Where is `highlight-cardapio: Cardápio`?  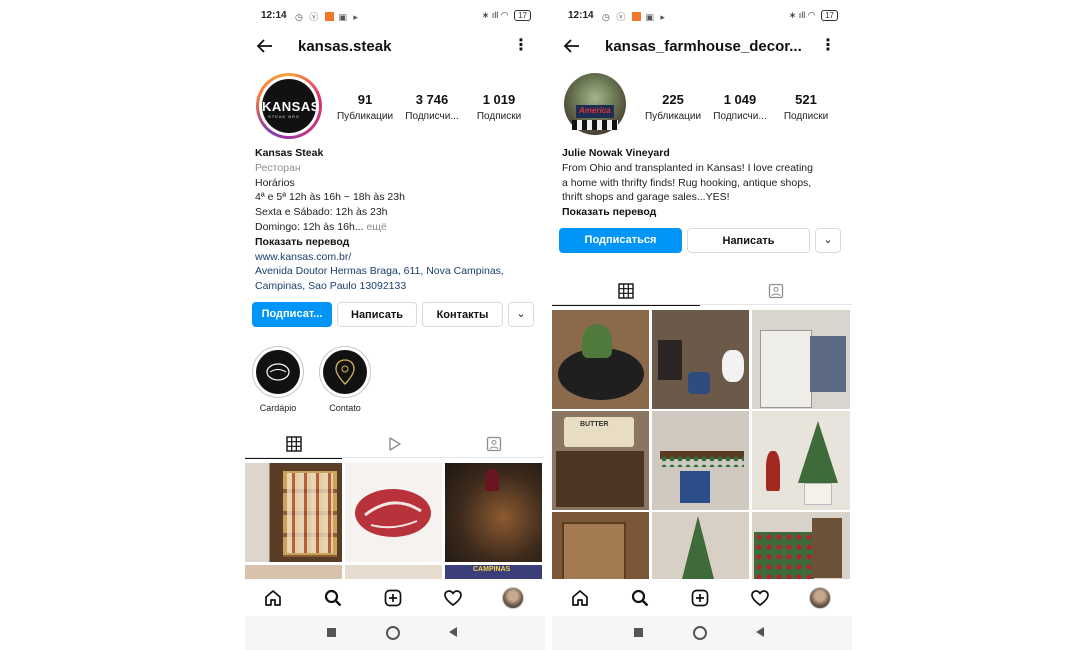
highlight-cardapio: Cardápio is located at coordinates (278, 379).